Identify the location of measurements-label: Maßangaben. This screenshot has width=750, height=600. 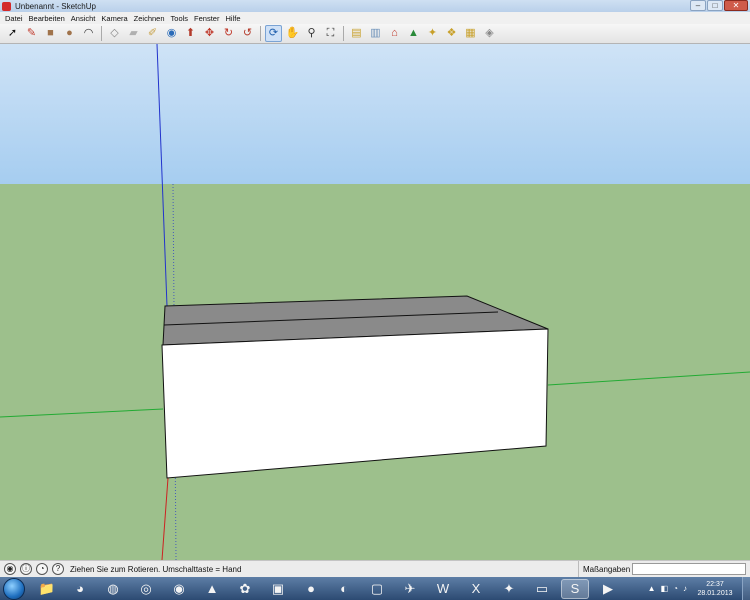
(605, 569).